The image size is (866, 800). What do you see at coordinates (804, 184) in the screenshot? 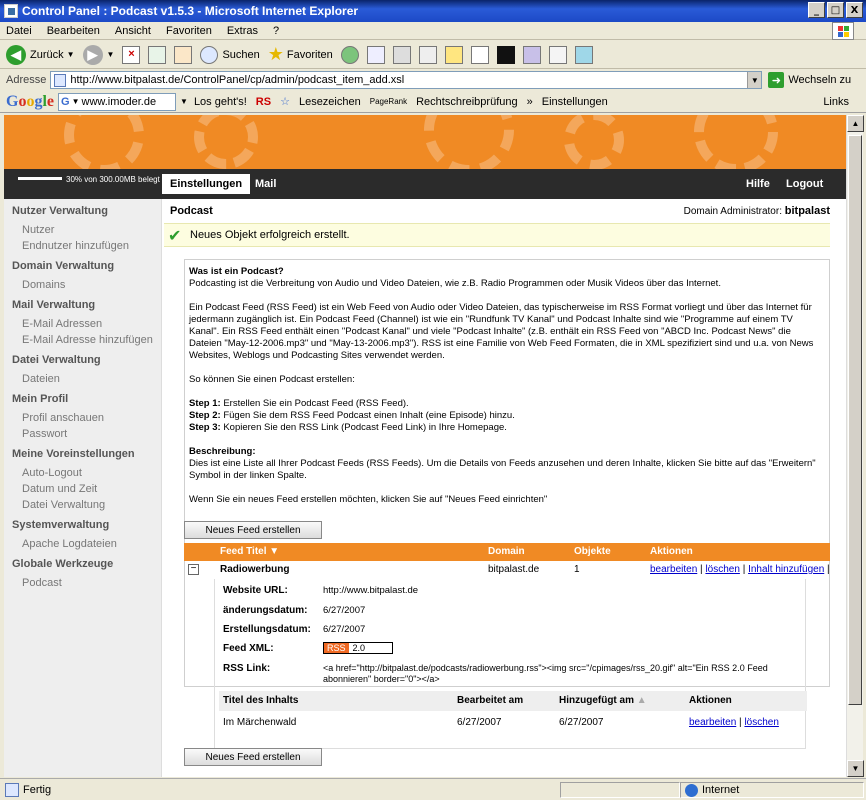
I see `logout-link: Logout` at bounding box center [804, 184].